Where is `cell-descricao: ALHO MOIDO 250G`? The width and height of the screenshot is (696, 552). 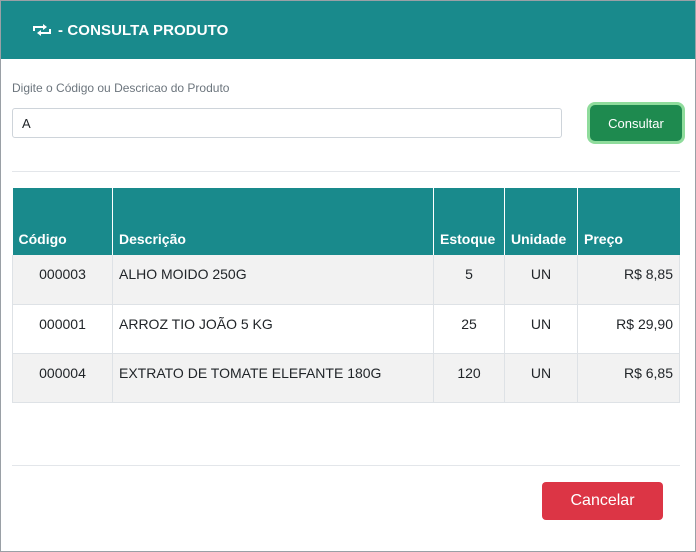
cell-descricao: ALHO MOIDO 250G is located at coordinates (273, 280).